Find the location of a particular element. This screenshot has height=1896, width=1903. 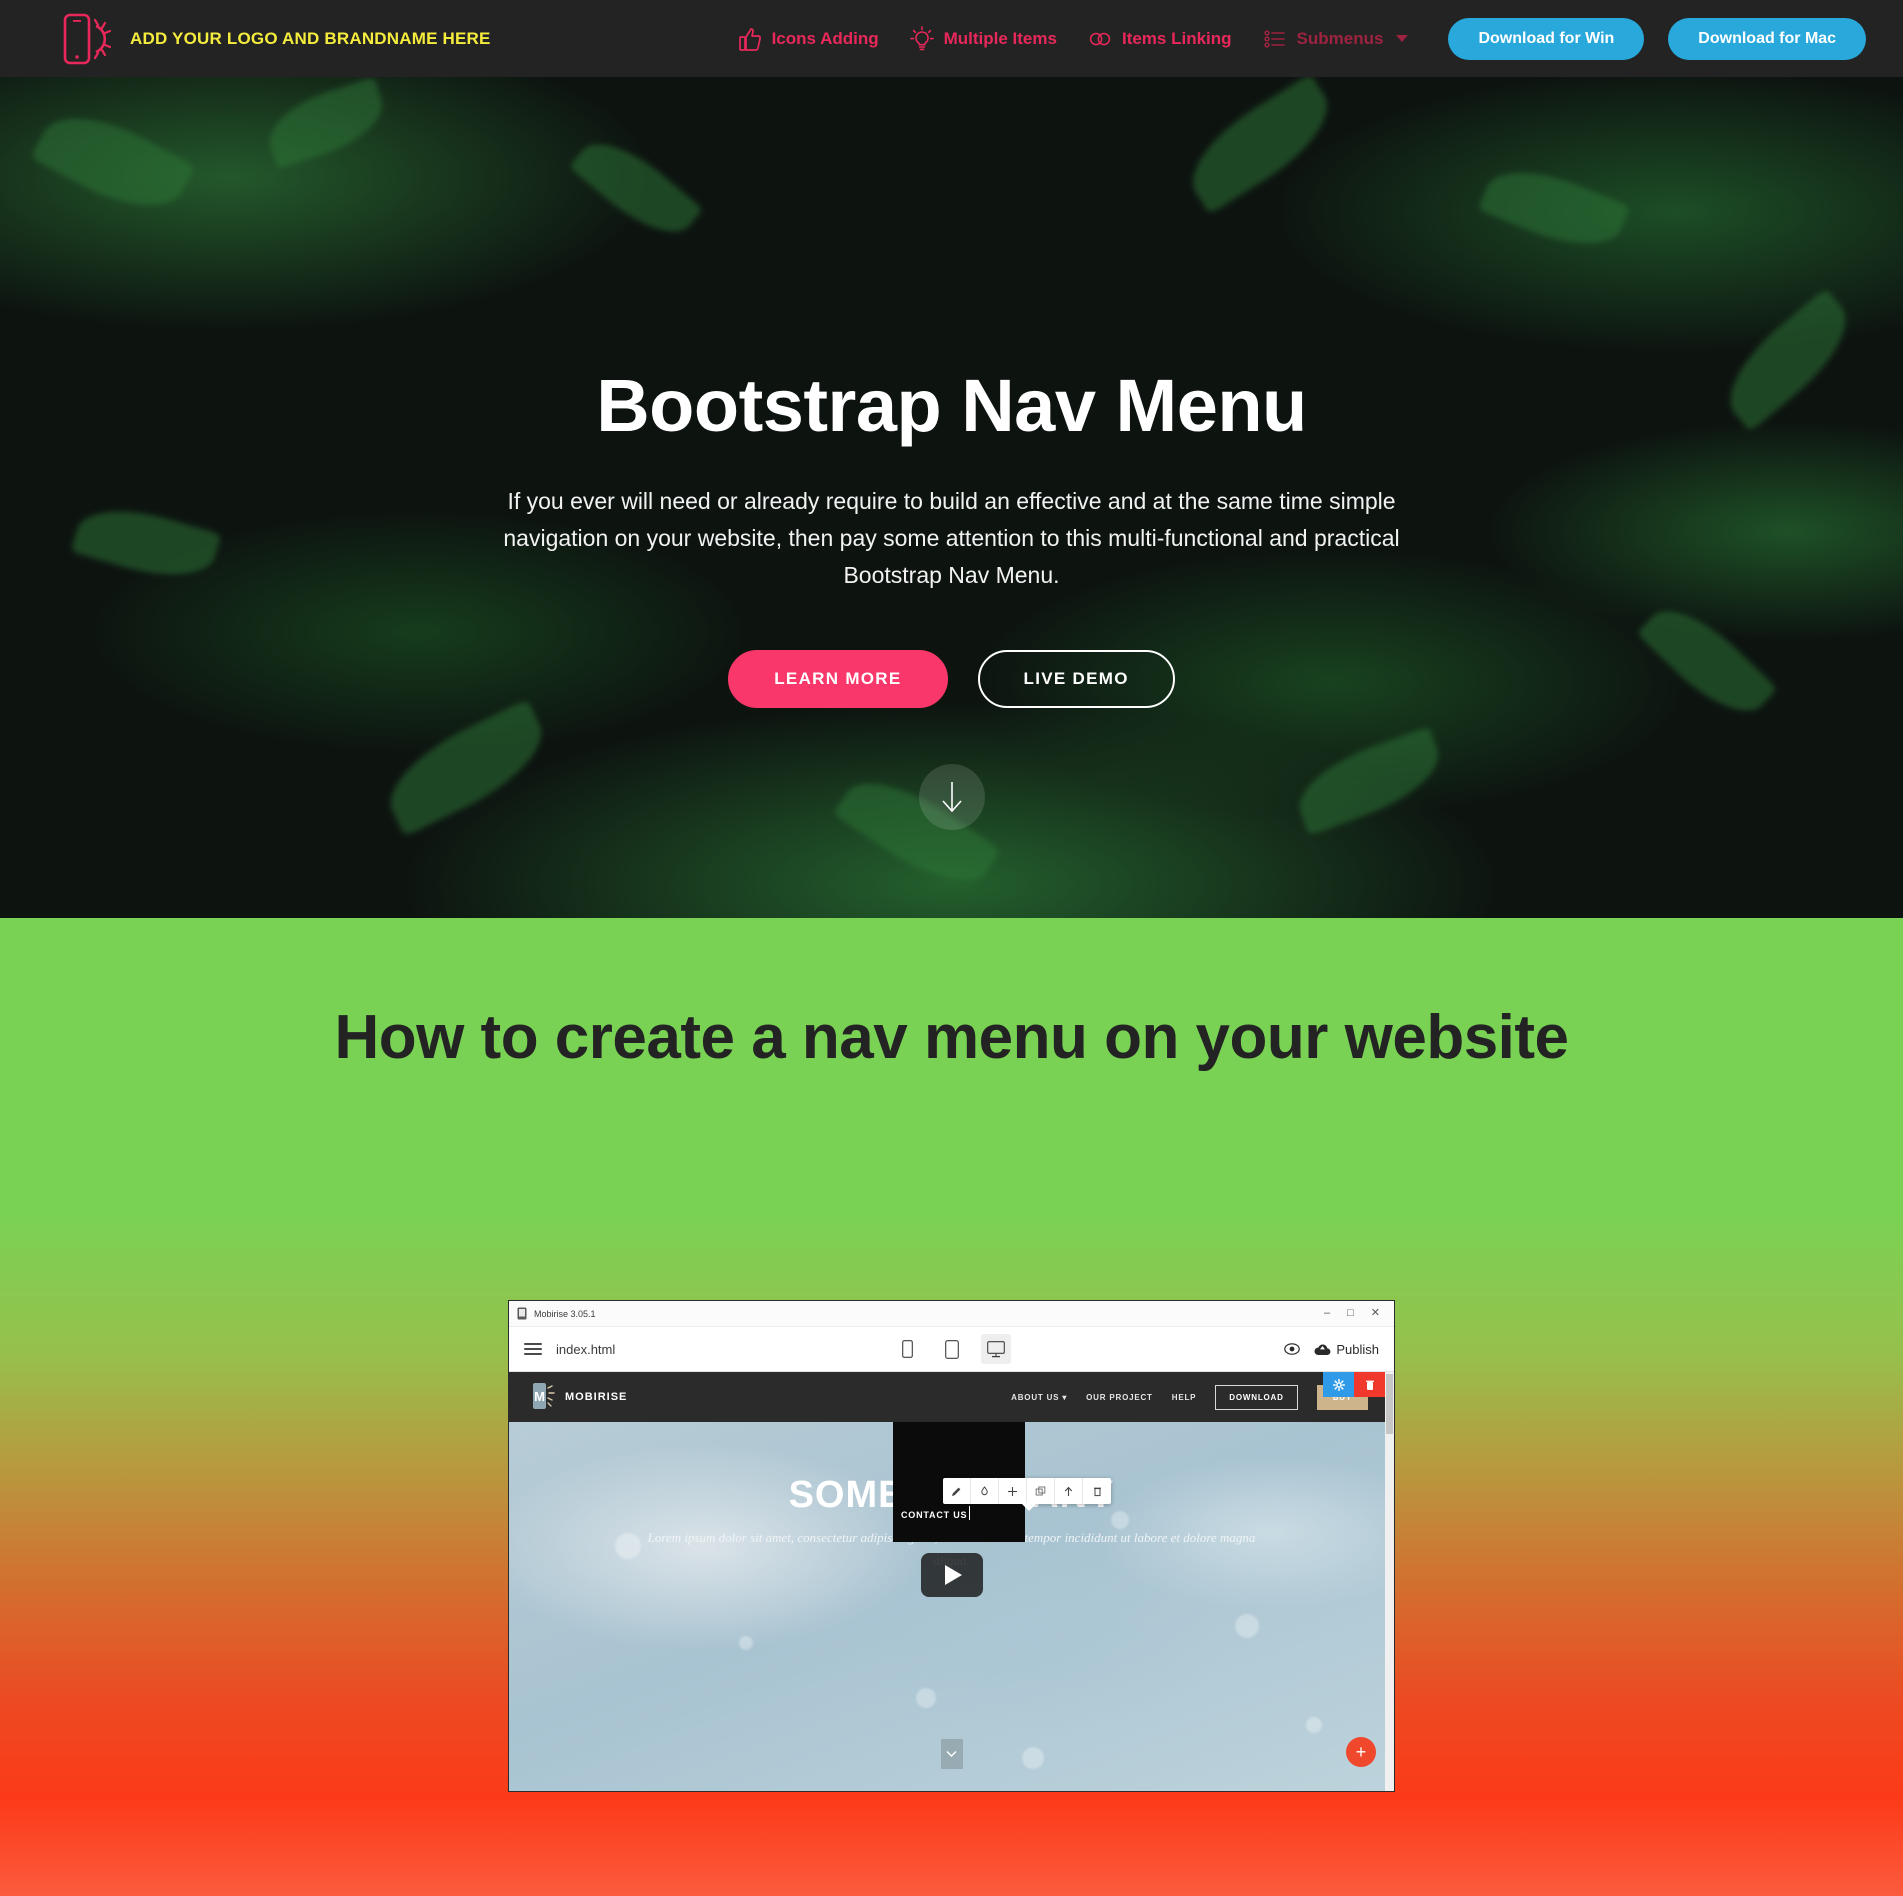

delete-icon is located at coordinates (1097, 1491).